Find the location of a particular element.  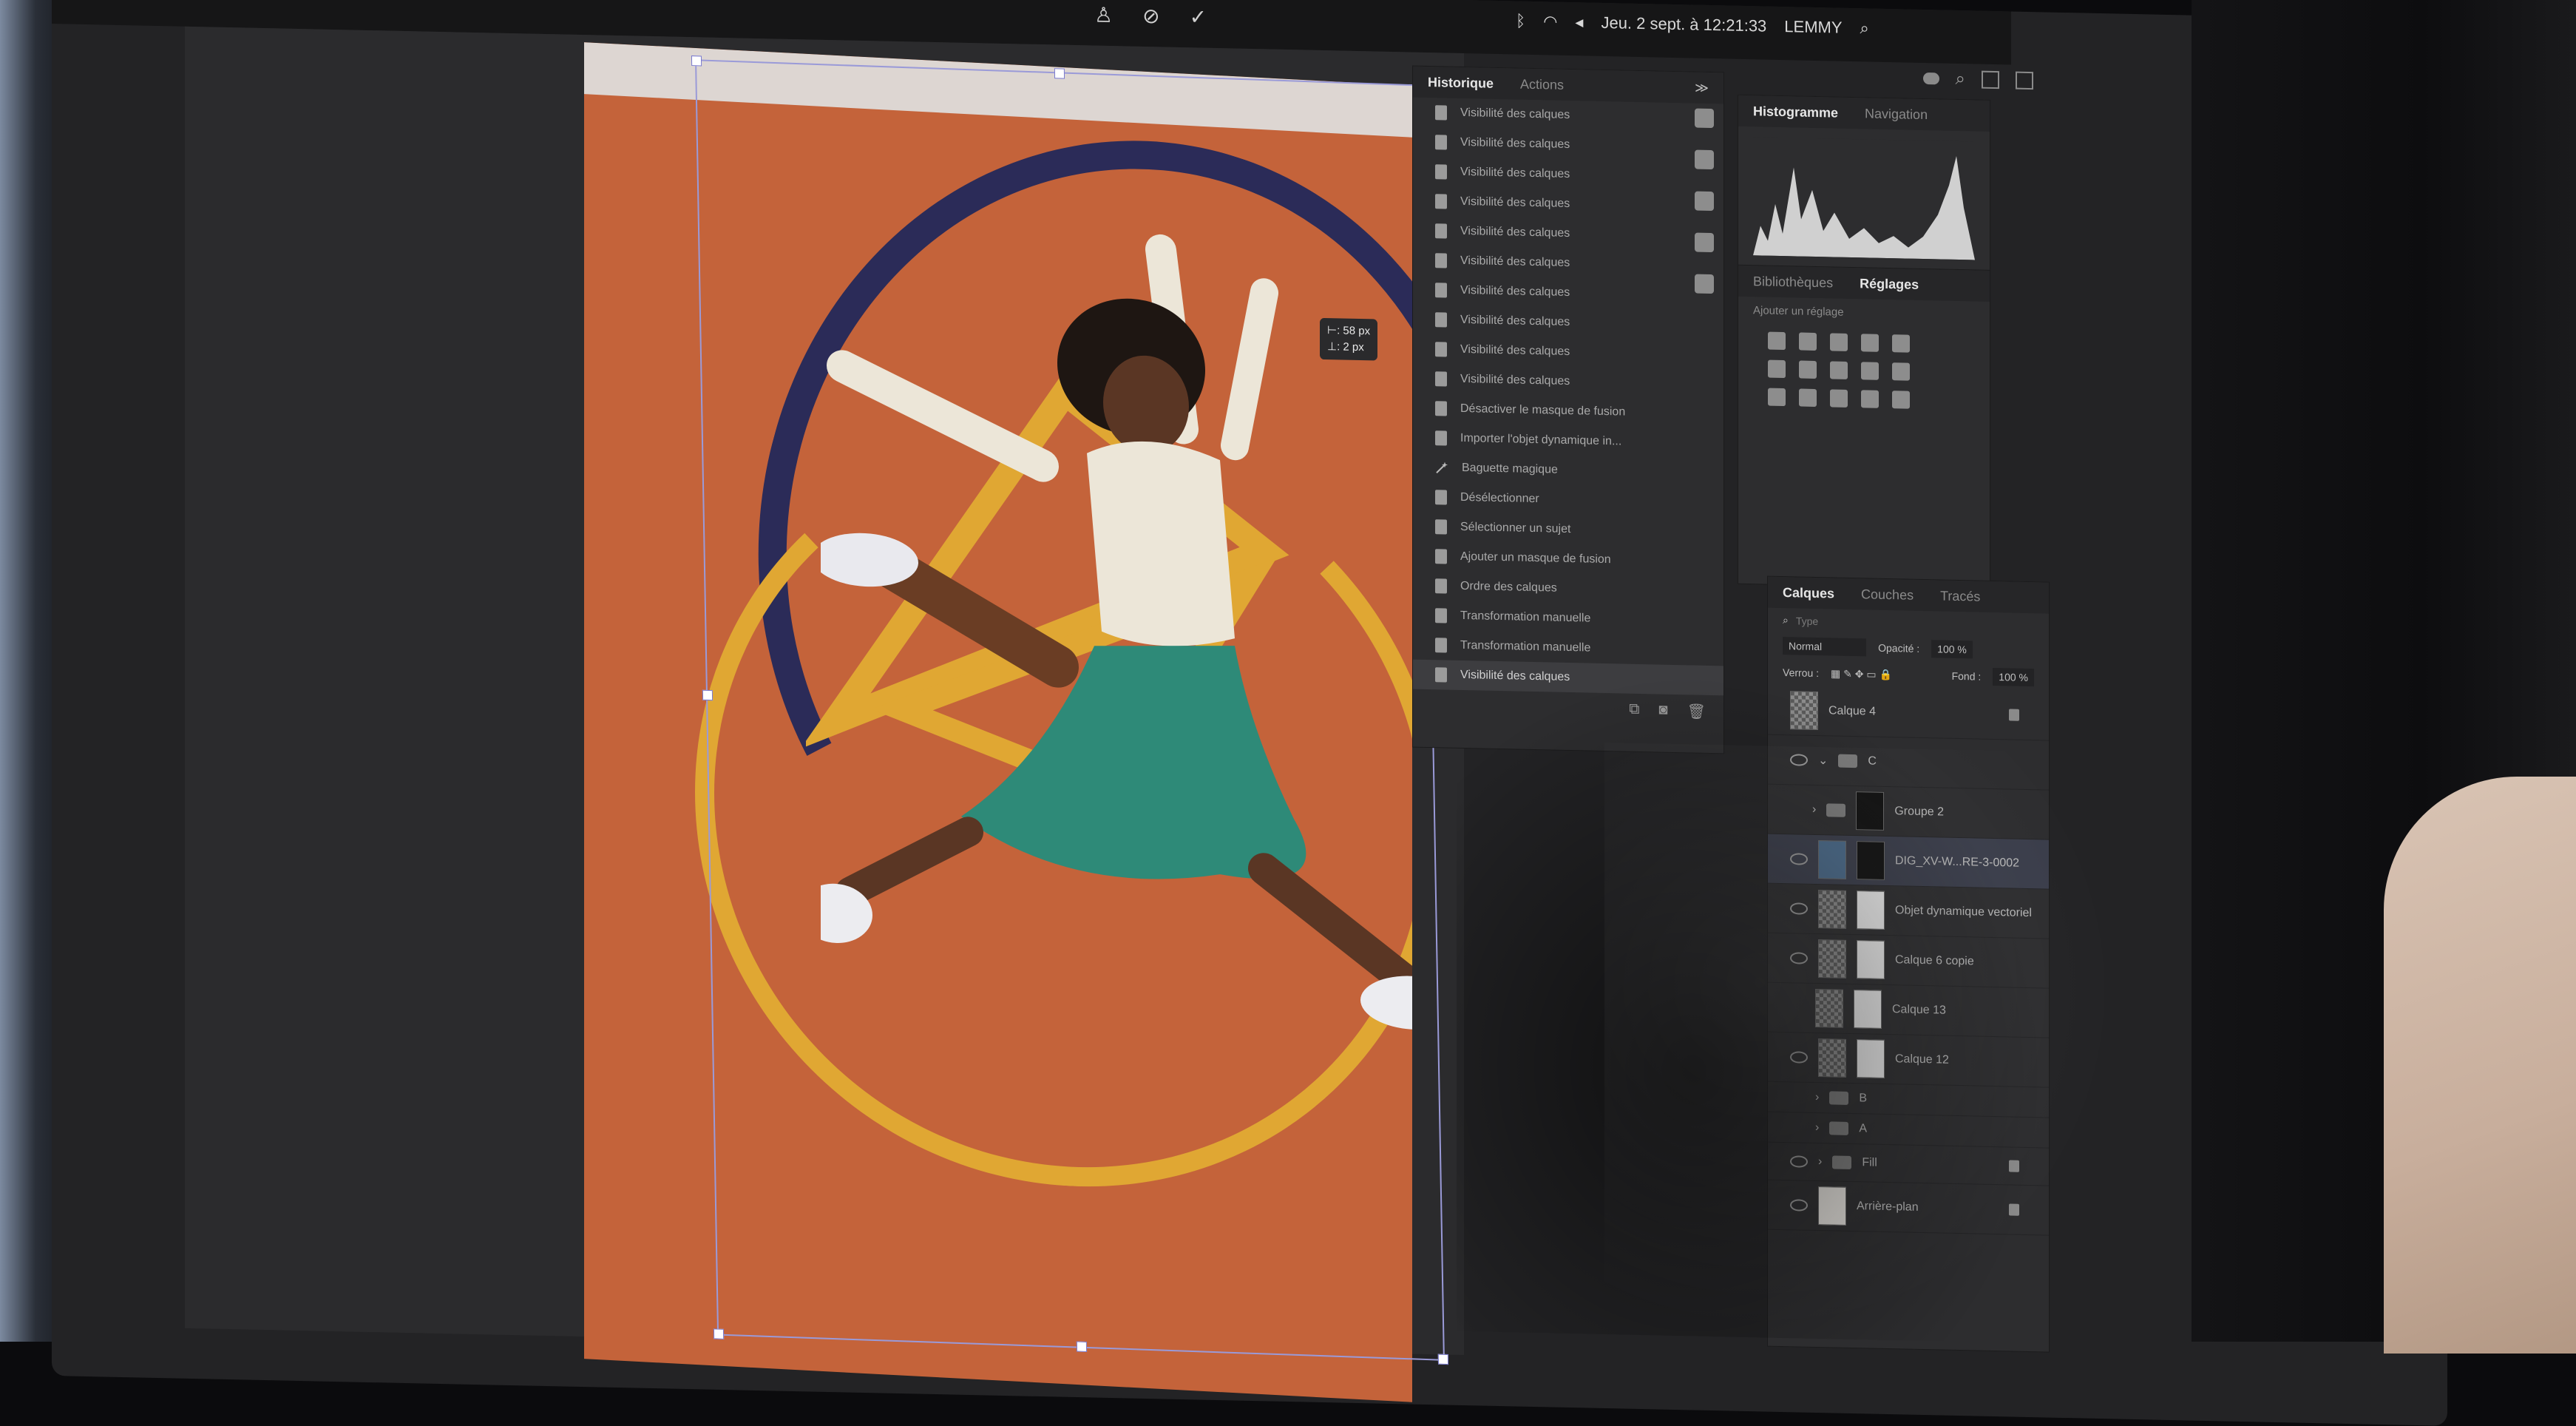

info-icon is located at coordinates (1704, 243).